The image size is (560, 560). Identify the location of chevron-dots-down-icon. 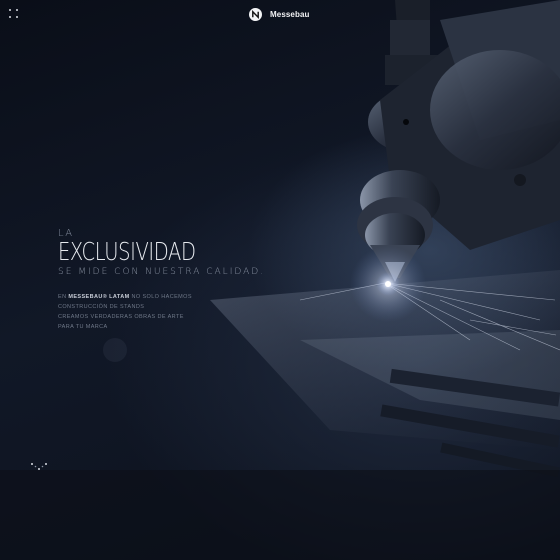
(39, 466).